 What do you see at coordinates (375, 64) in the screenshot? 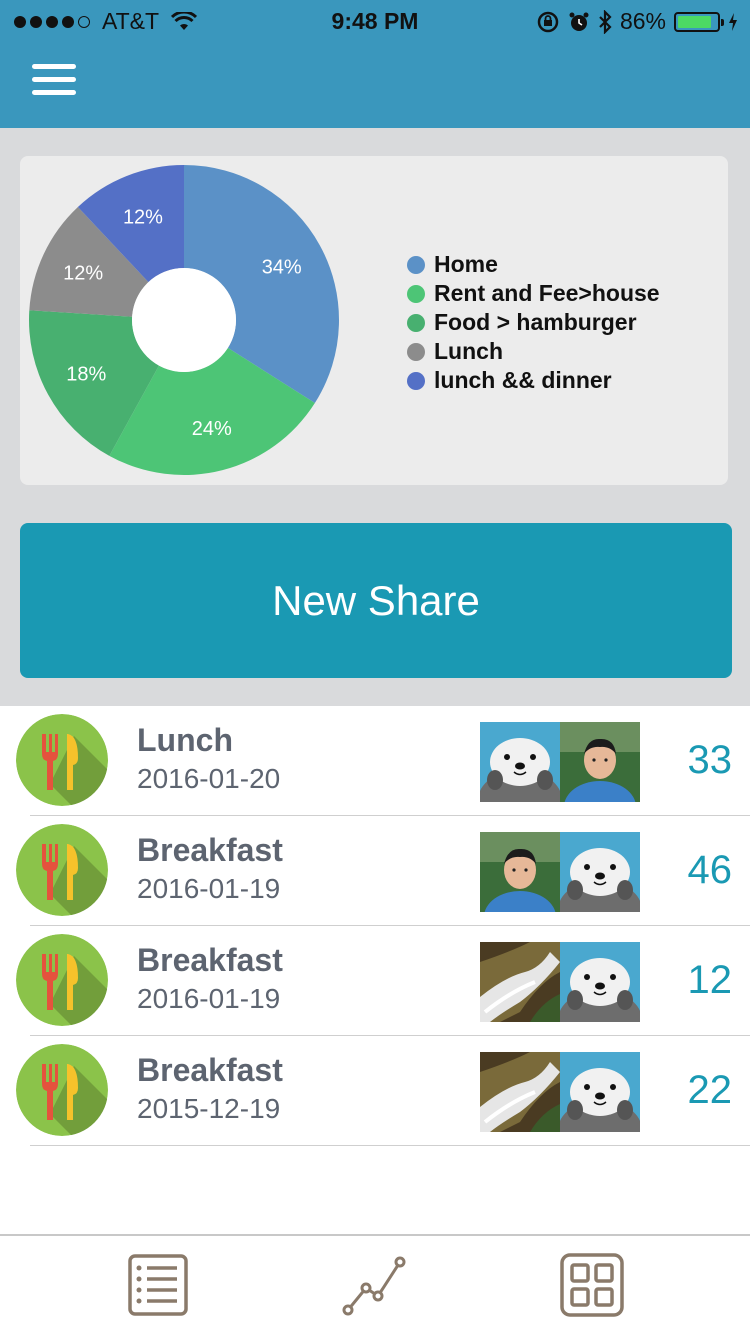
I see `app-header: AT&T 9:48 PM 86%` at bounding box center [375, 64].